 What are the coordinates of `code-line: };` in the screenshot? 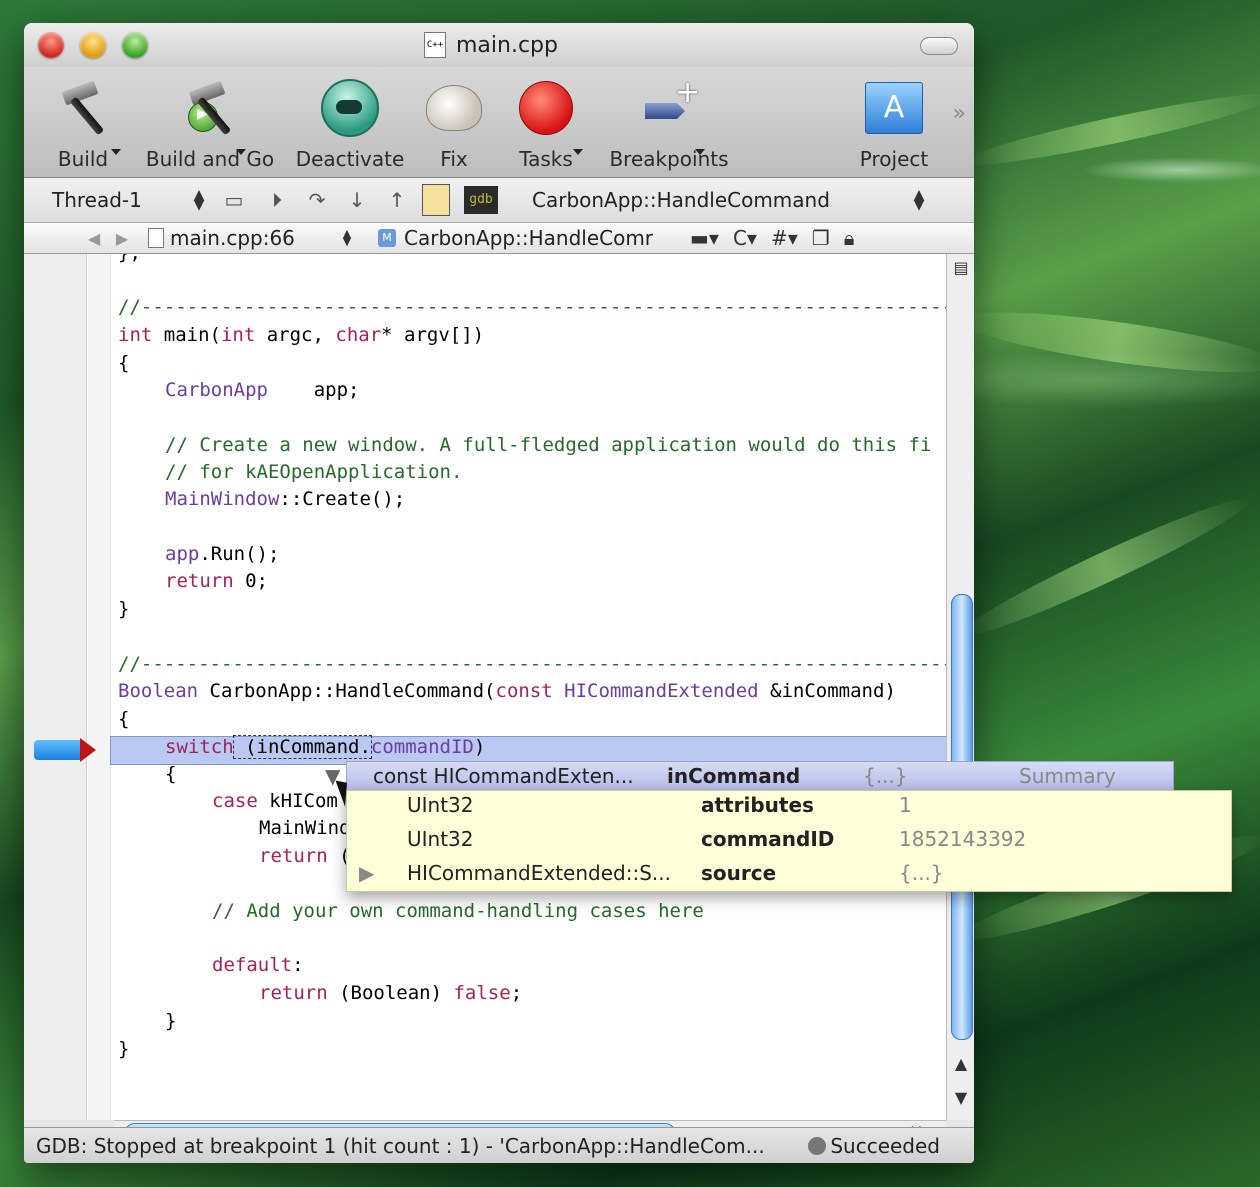 It's located at (129, 260).